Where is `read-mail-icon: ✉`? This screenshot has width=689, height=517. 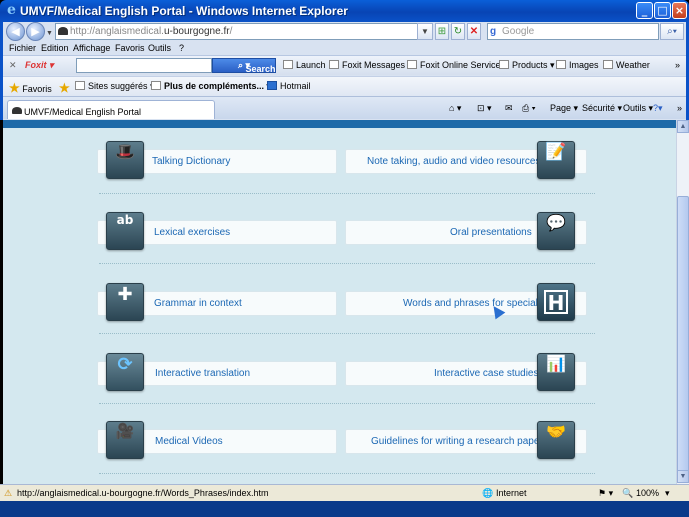 read-mail-icon: ✉ is located at coordinates (509, 108).